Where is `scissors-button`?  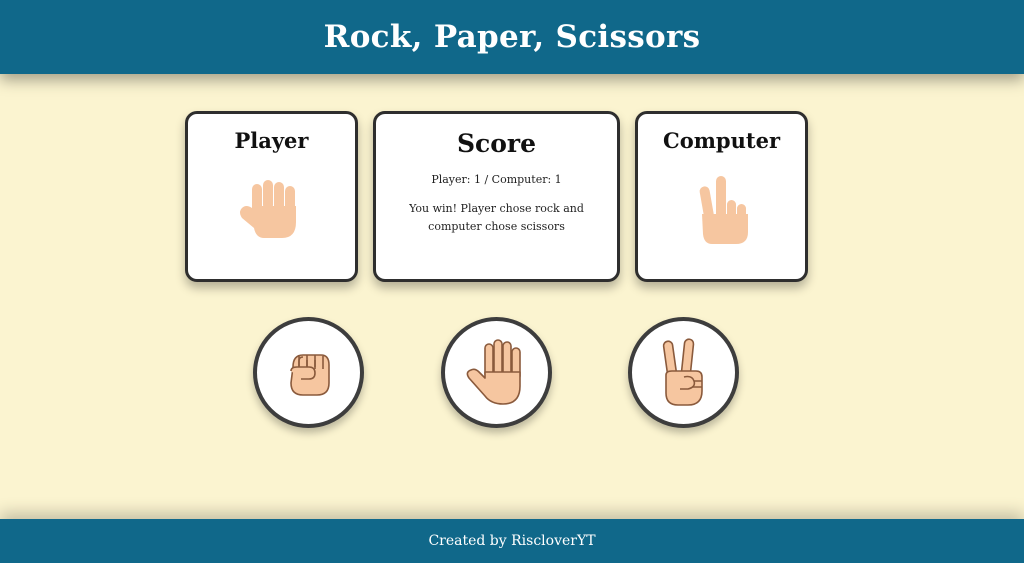 scissors-button is located at coordinates (683, 372).